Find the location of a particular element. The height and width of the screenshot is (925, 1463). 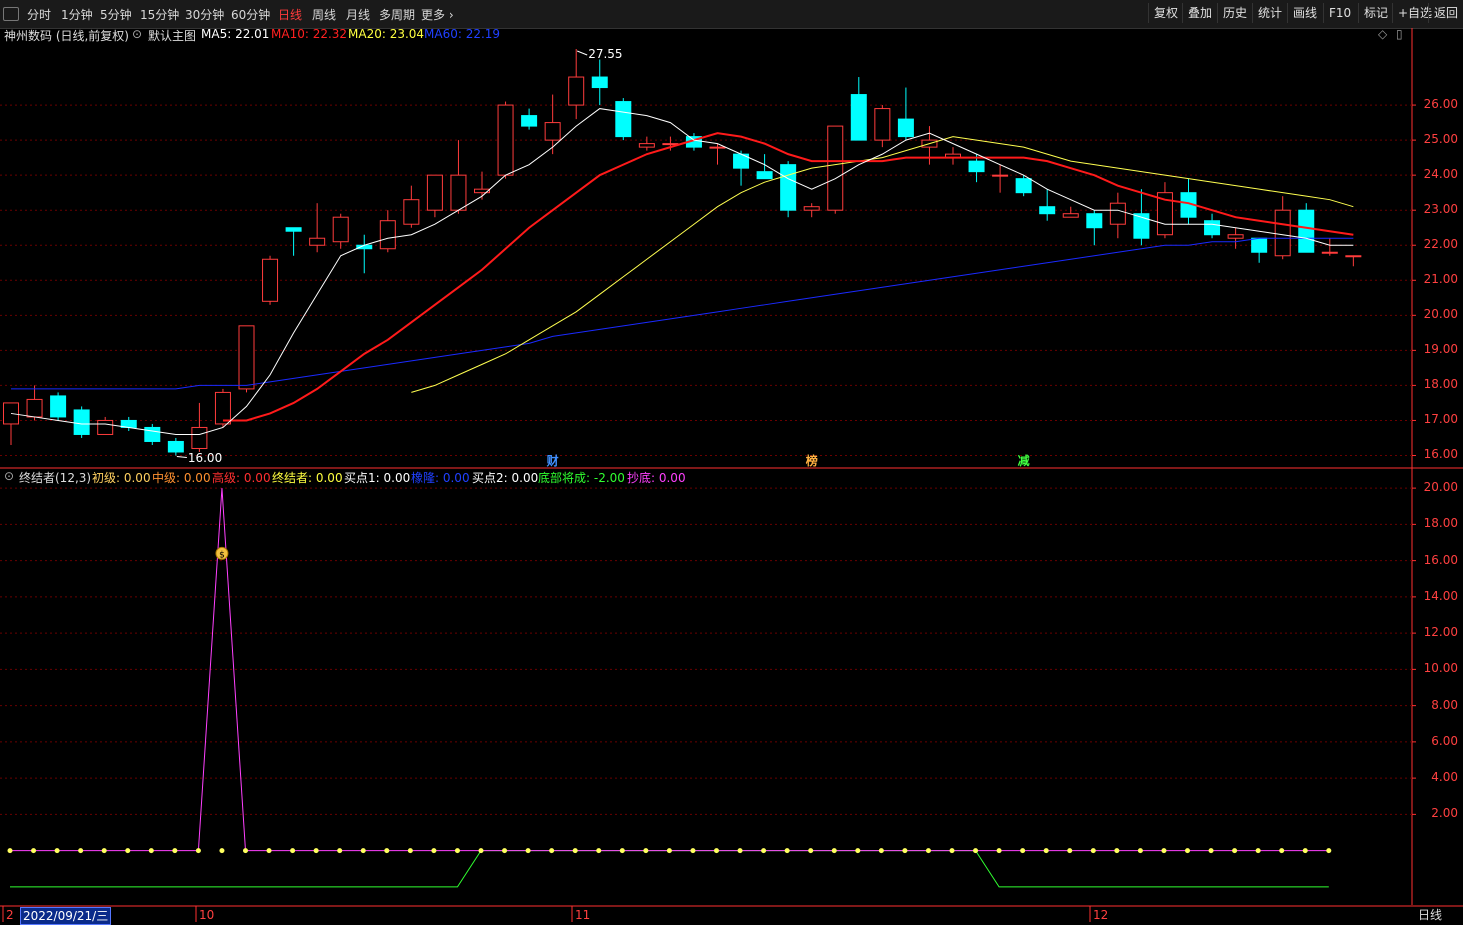

money-bag-glyph: $ is located at coordinates (222, 555).